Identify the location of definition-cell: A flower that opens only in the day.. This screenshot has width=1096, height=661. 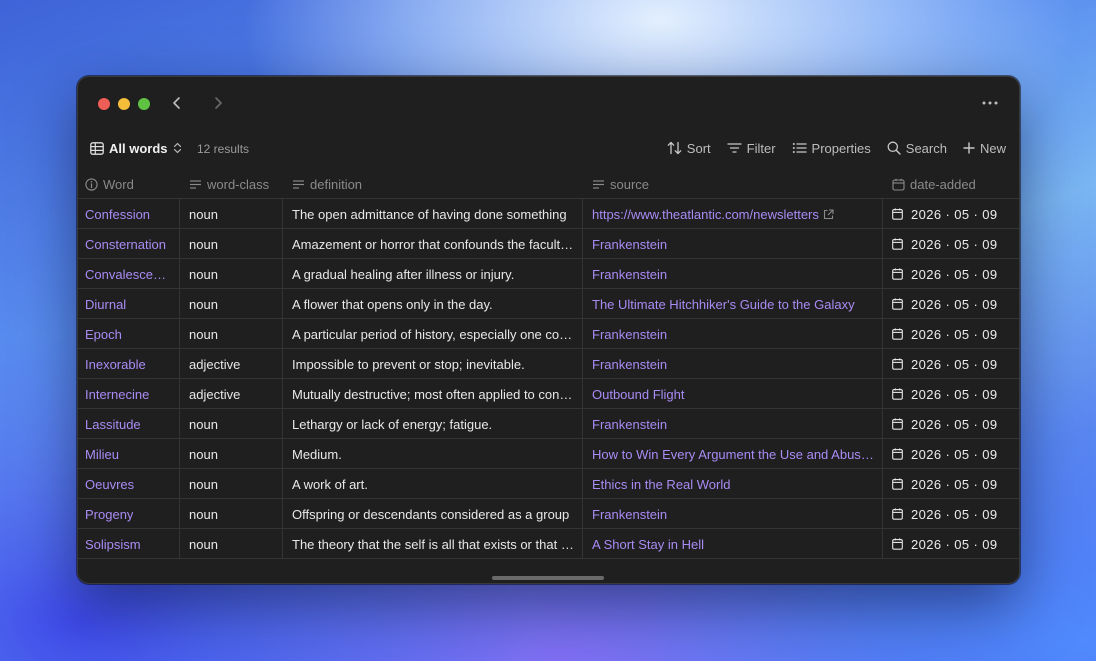
(433, 304).